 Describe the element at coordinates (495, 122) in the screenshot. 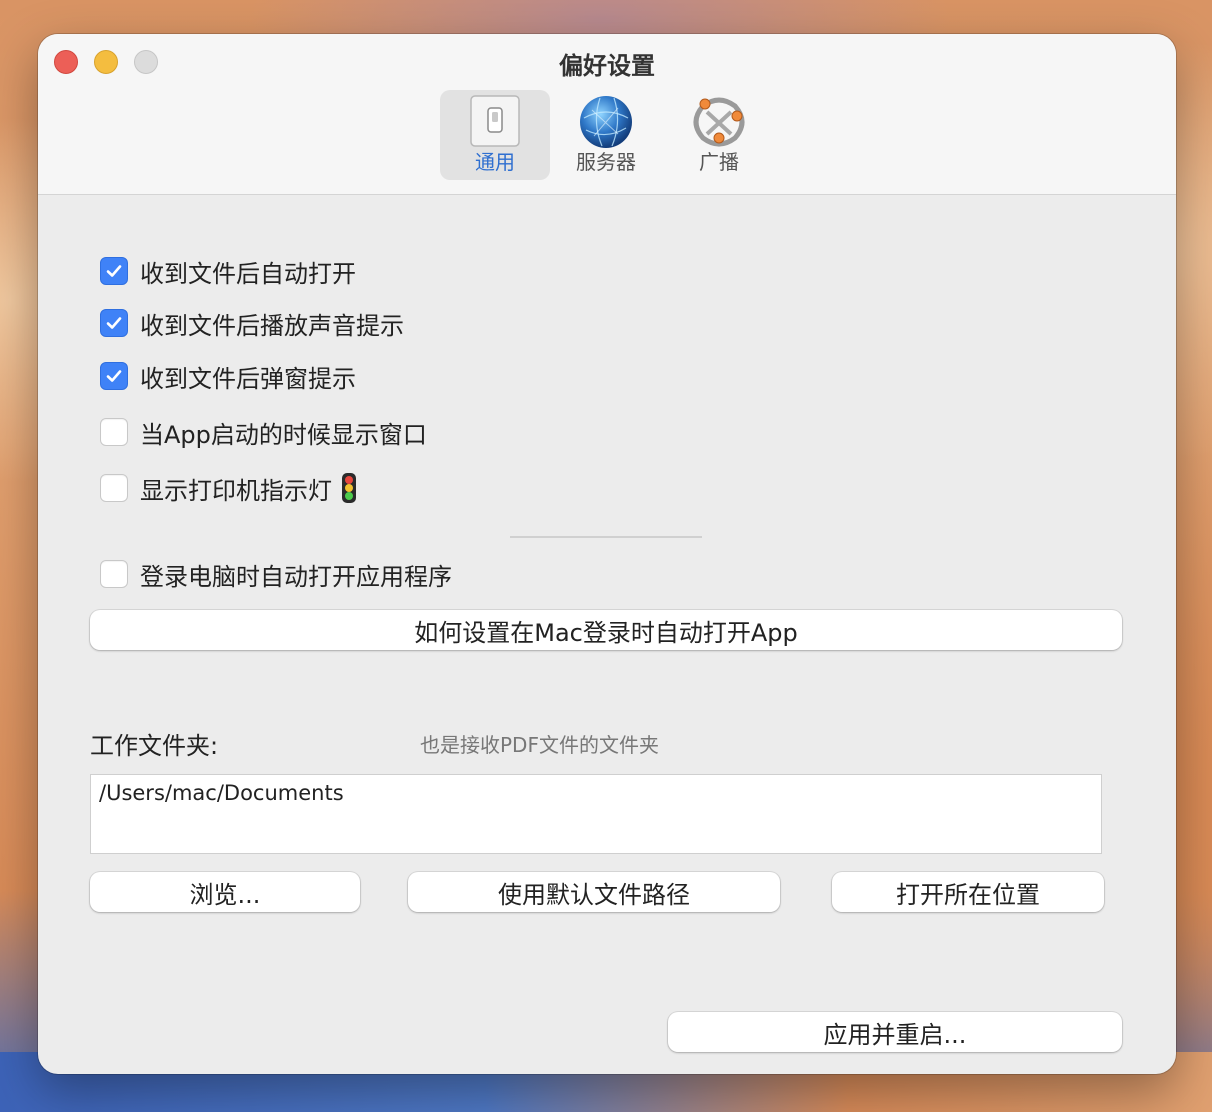

I see `switch-icon` at that location.